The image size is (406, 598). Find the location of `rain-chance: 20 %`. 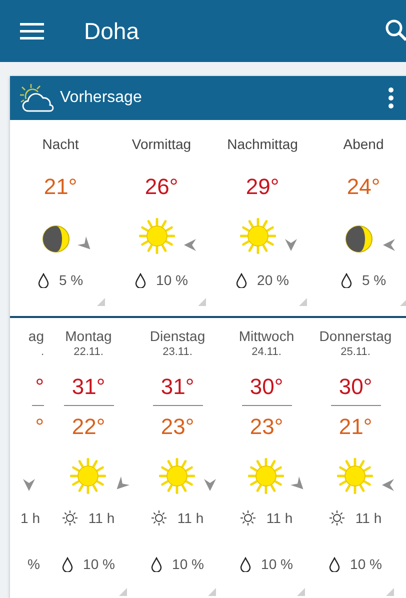

rain-chance: 20 % is located at coordinates (273, 280).